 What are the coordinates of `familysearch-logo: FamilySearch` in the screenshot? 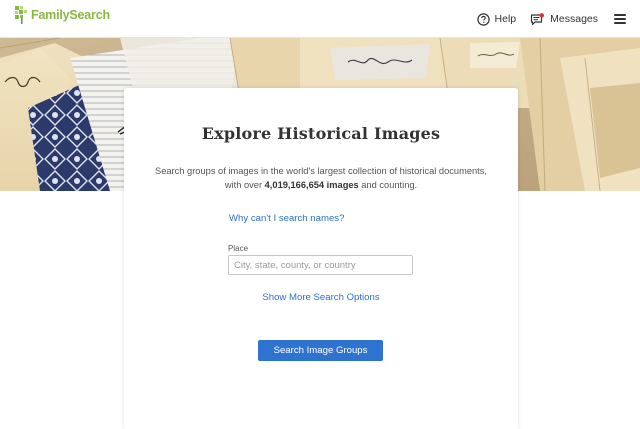 It's located at (62, 15).